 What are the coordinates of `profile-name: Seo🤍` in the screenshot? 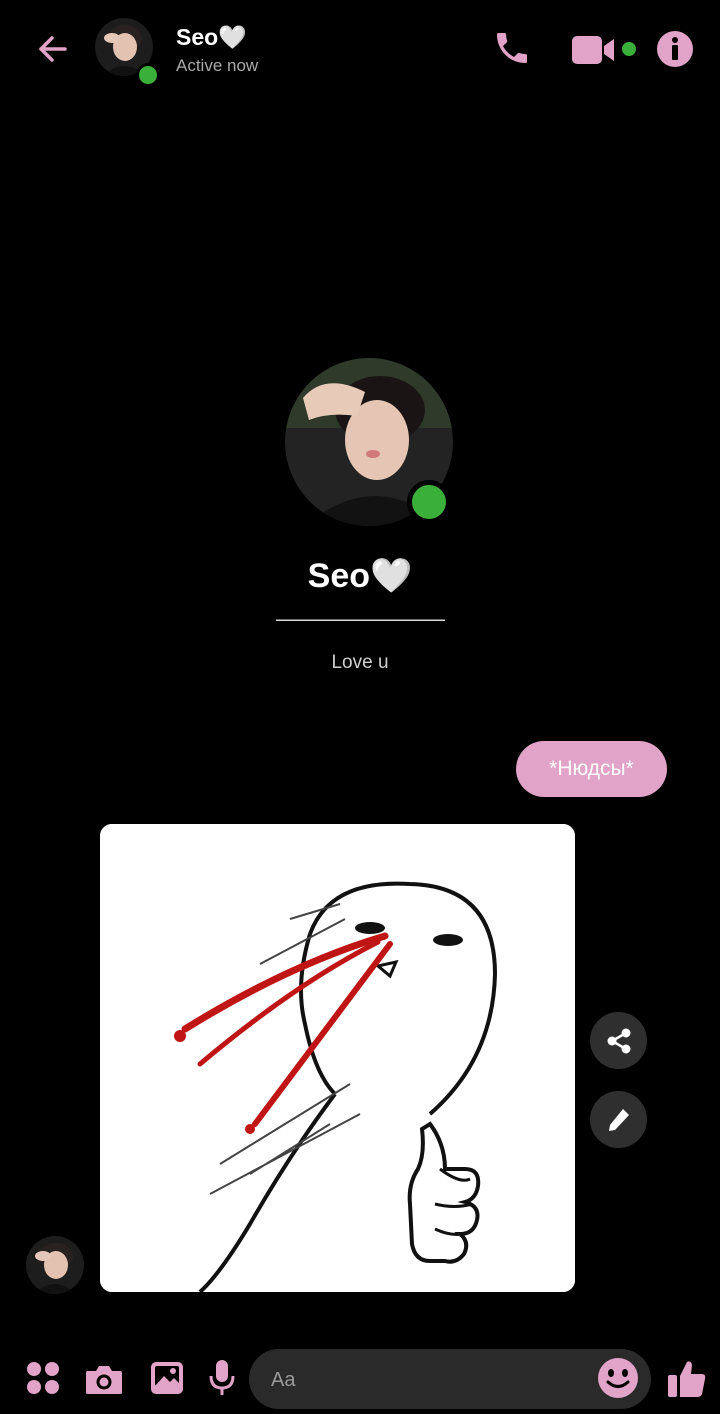 It's located at (360, 576).